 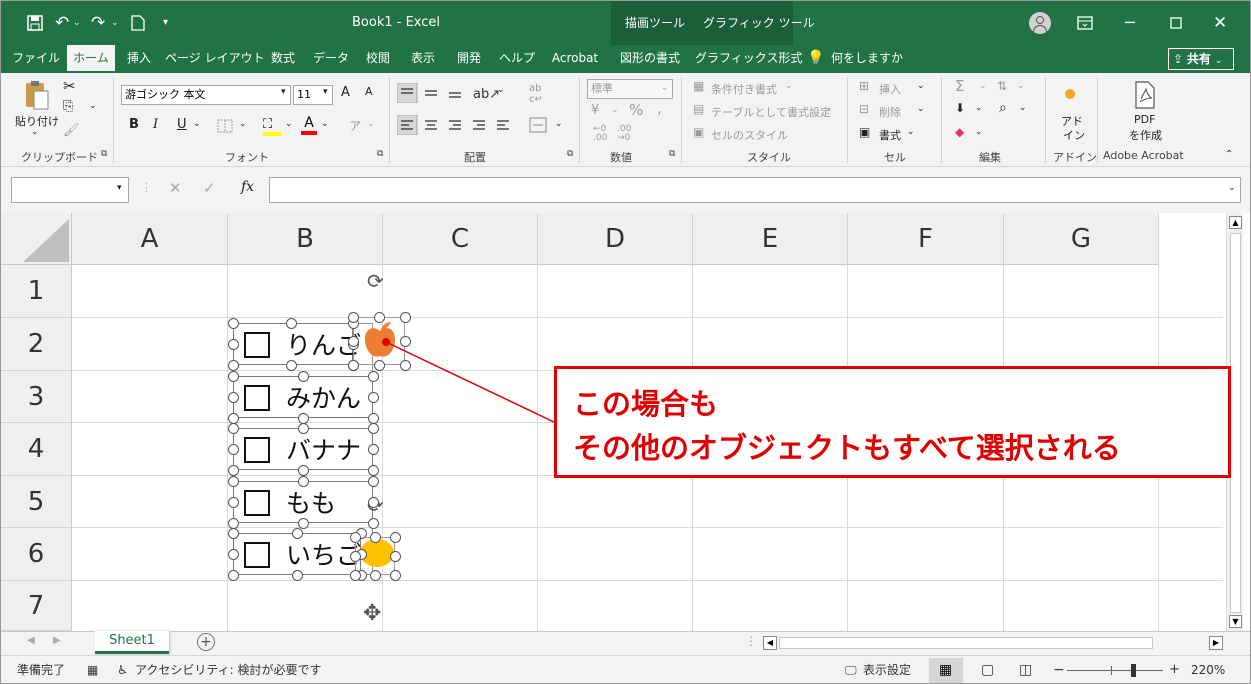 I want to click on clipboard-launcher-icon: ⧉, so click(x=104, y=154).